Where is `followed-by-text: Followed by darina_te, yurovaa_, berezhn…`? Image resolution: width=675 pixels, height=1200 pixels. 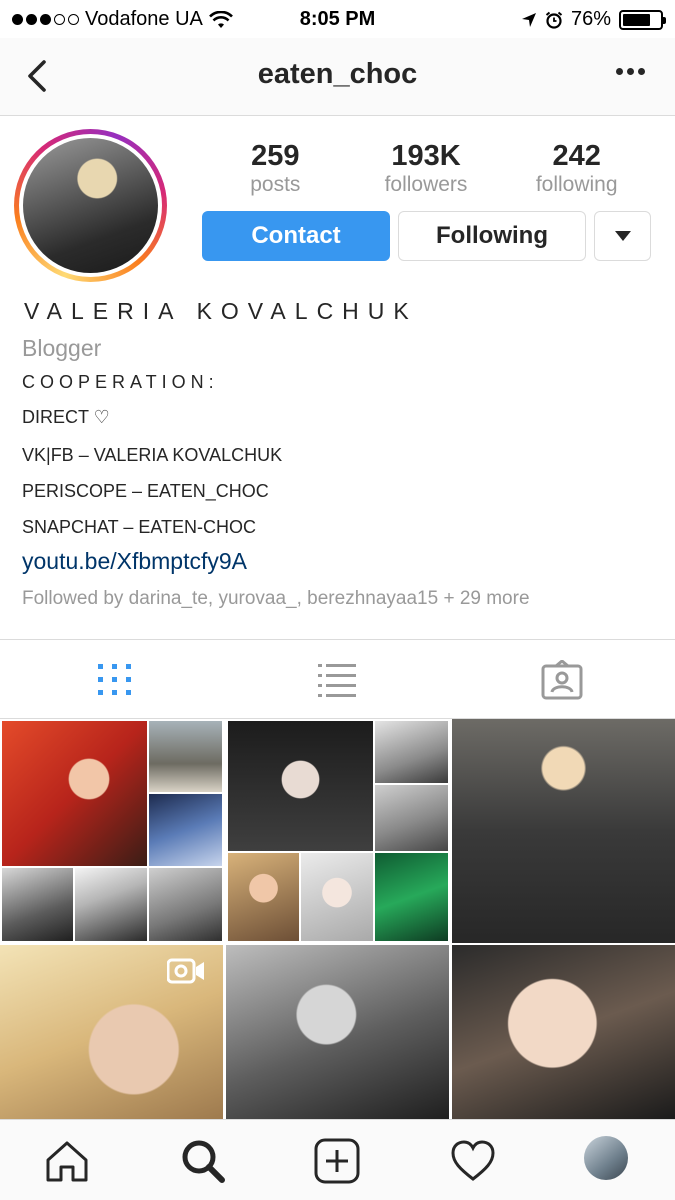 followed-by-text: Followed by darina_te, yurovaa_, berezhn… is located at coordinates (276, 599).